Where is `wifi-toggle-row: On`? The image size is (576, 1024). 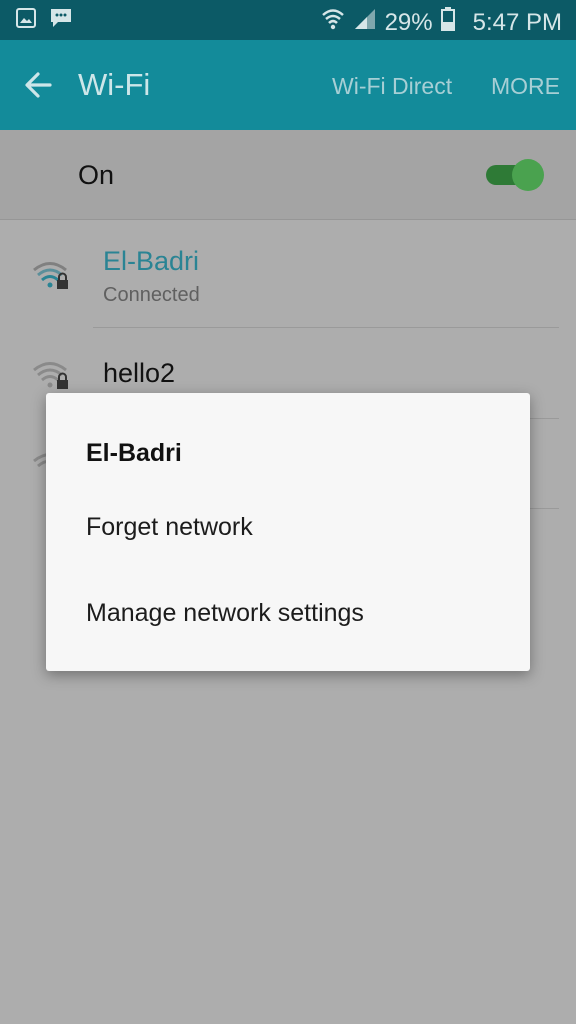
wifi-toggle-row: On is located at coordinates (288, 175).